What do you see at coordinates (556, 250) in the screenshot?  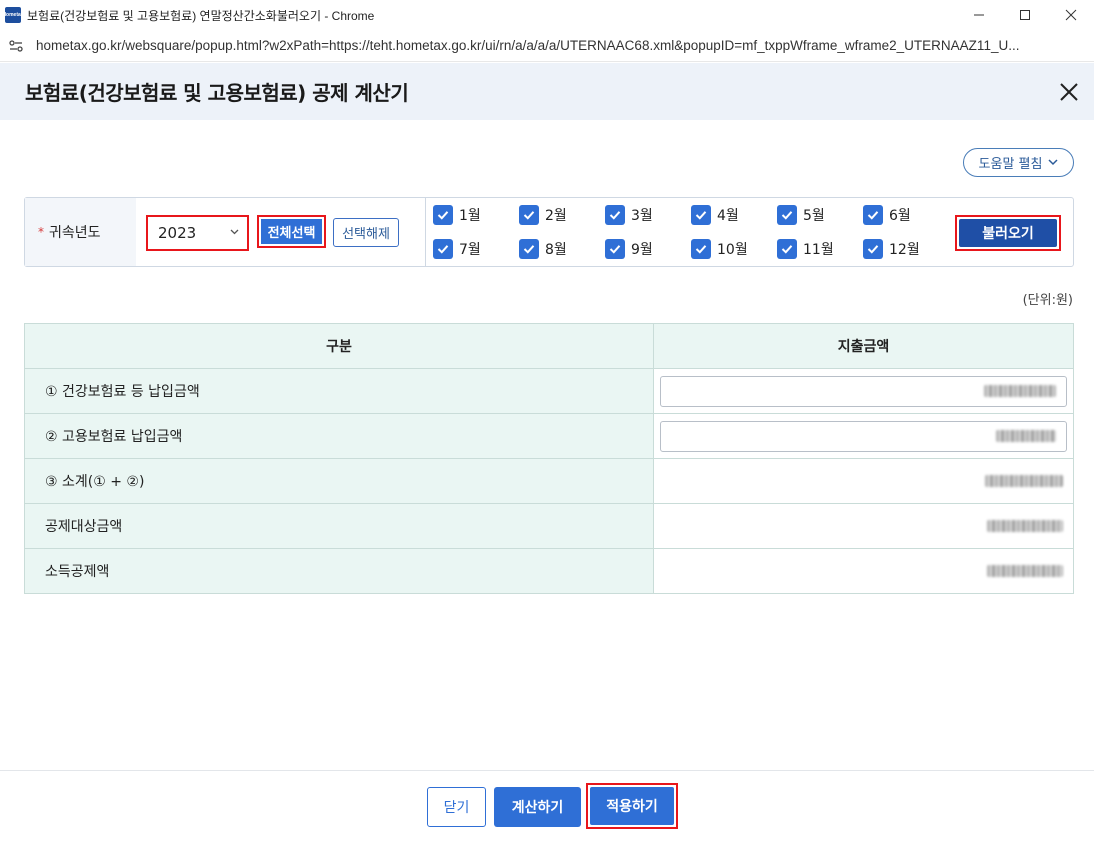 I see `month-label: 8월` at bounding box center [556, 250].